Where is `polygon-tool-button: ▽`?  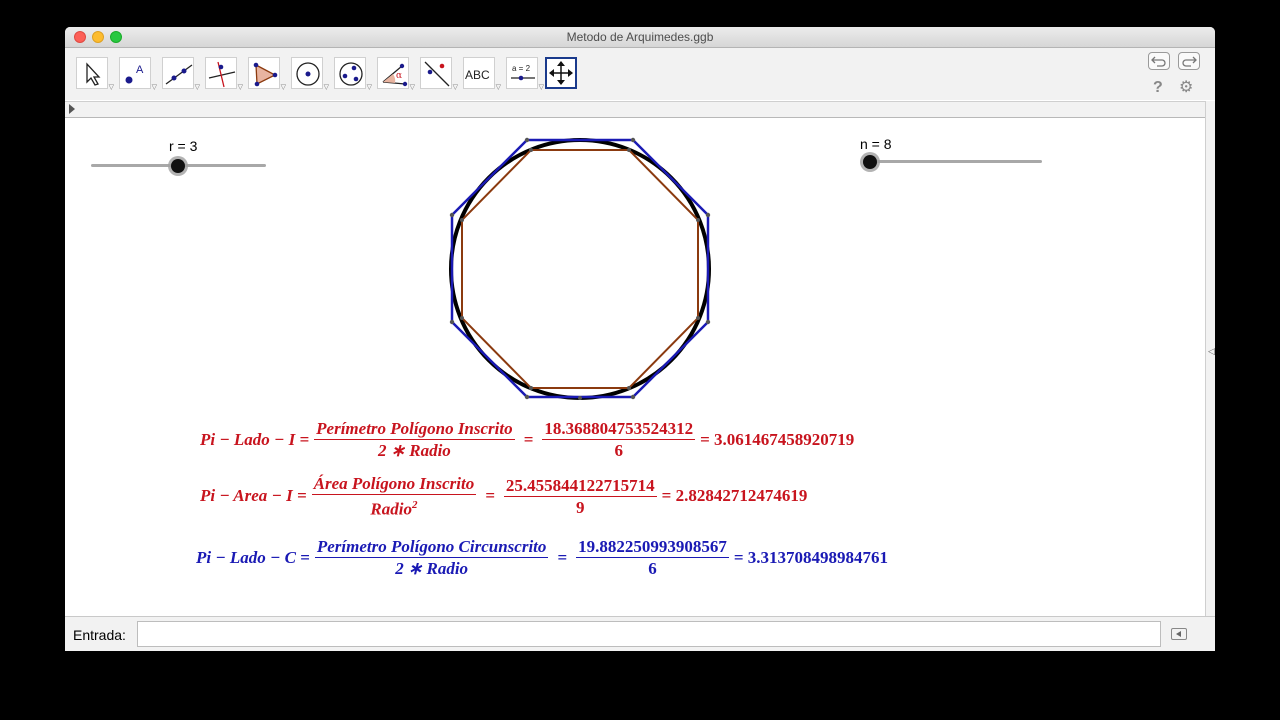
polygon-tool-button: ▽ is located at coordinates (267, 74).